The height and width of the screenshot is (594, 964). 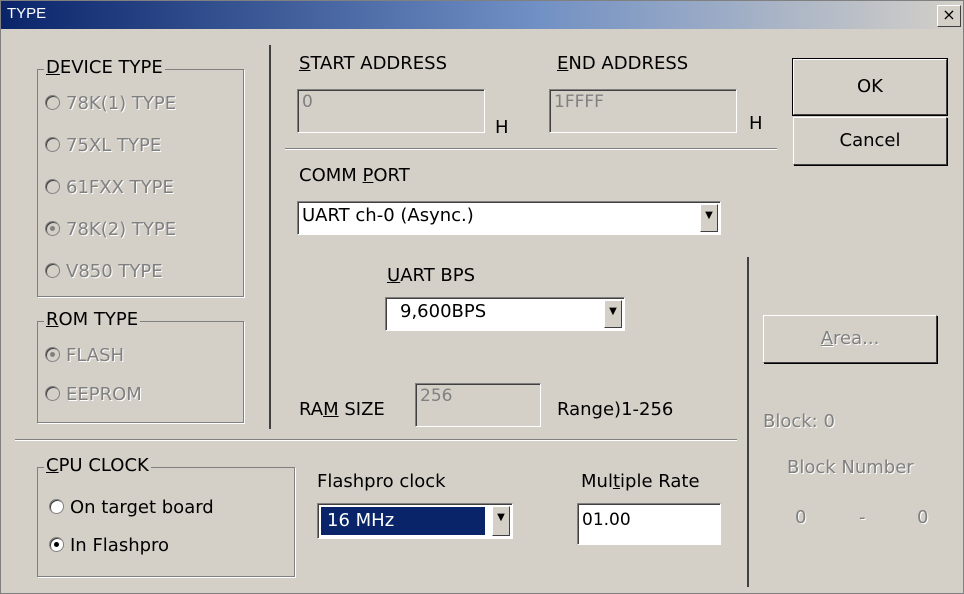 I want to click on end-address-field: 1FFFF, so click(x=643, y=111).